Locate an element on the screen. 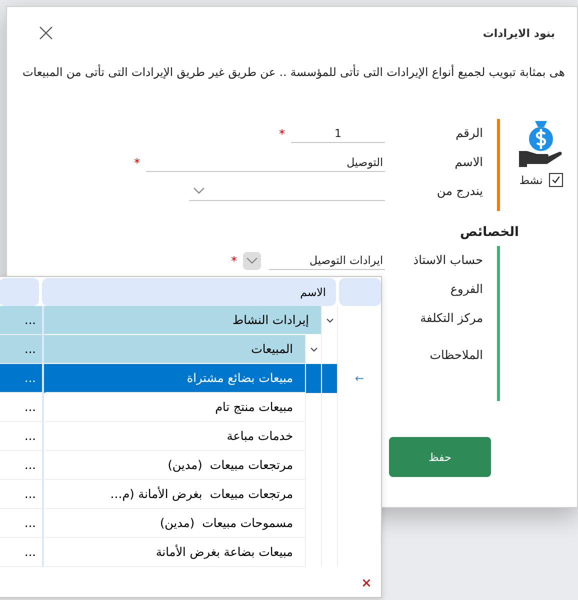  field-label: حساب الاستاذ is located at coordinates (447, 260).